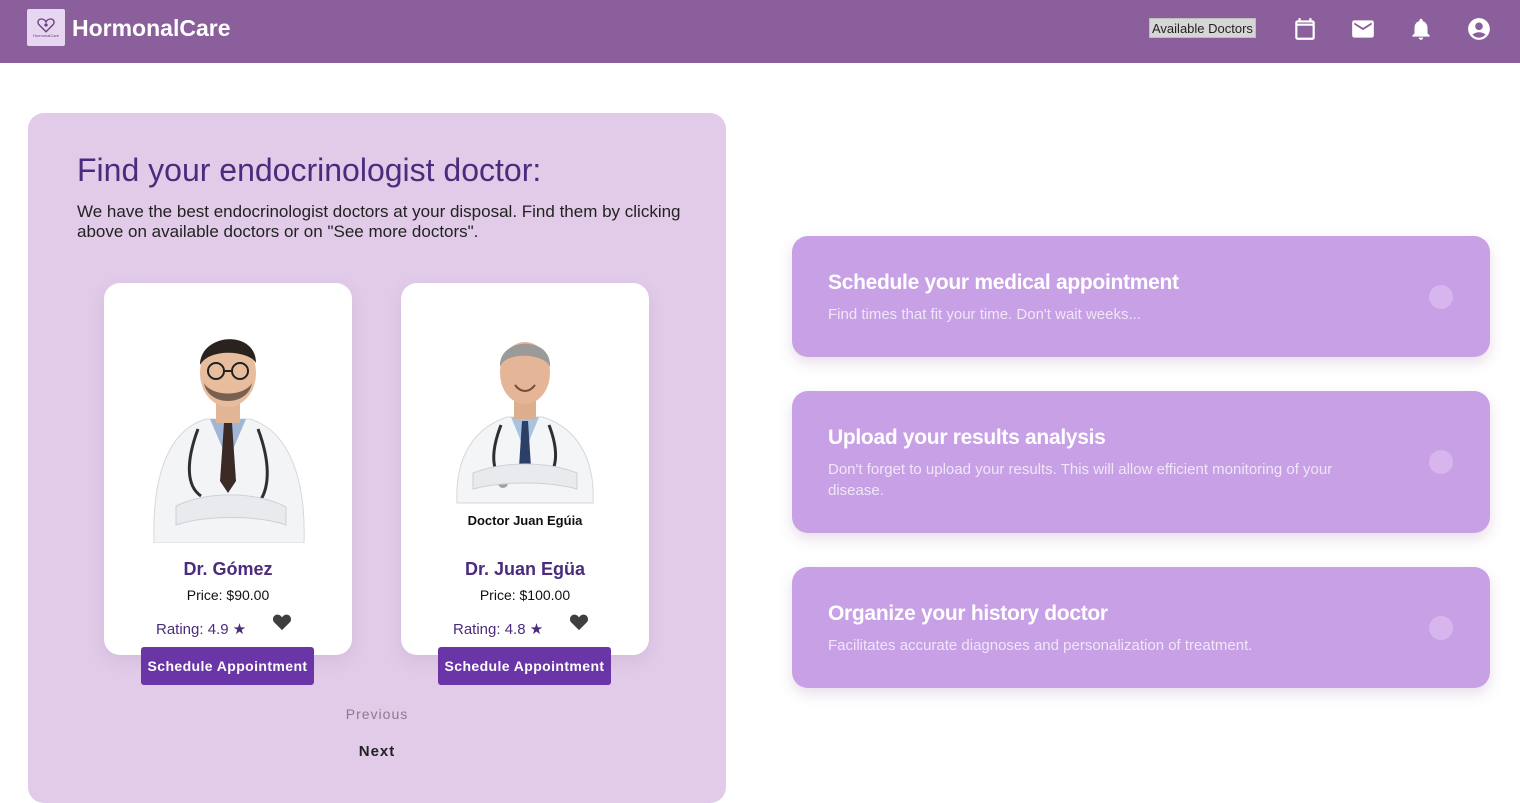 The height and width of the screenshot is (803, 1520). What do you see at coordinates (151, 28) in the screenshot?
I see `brand-name: HormonalCare` at bounding box center [151, 28].